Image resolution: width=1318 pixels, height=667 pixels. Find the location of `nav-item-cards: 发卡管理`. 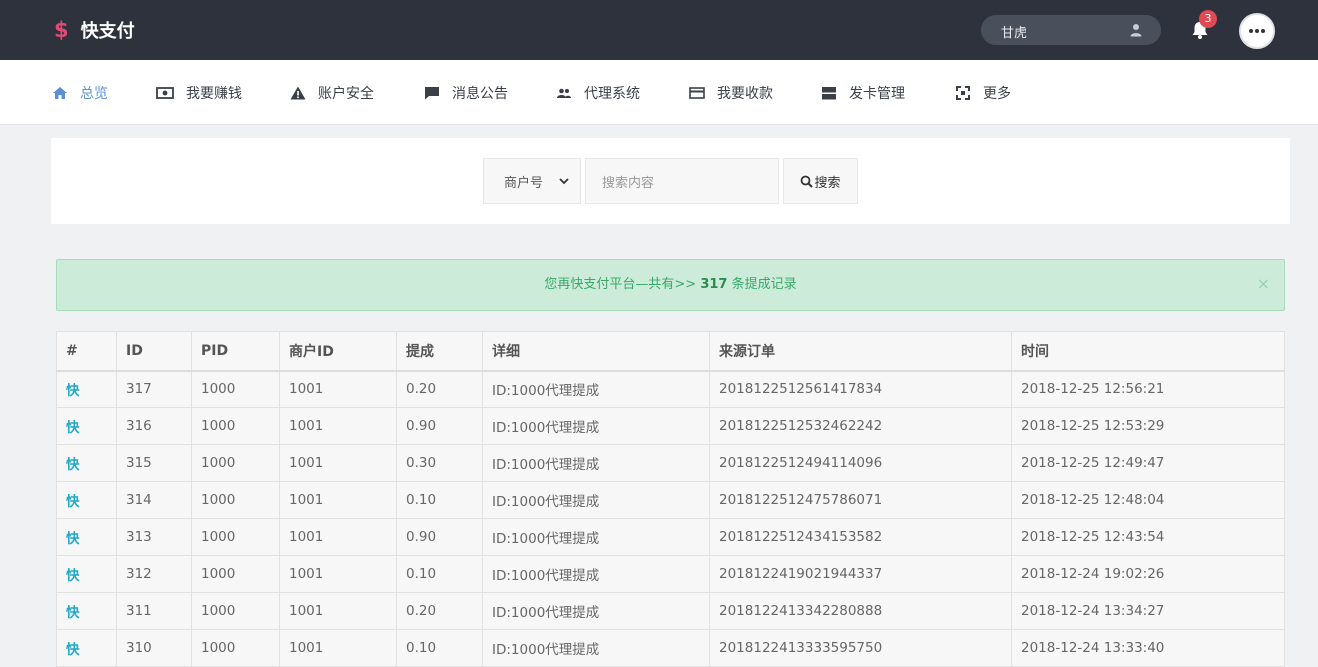

nav-item-cards: 发卡管理 is located at coordinates (863, 92).